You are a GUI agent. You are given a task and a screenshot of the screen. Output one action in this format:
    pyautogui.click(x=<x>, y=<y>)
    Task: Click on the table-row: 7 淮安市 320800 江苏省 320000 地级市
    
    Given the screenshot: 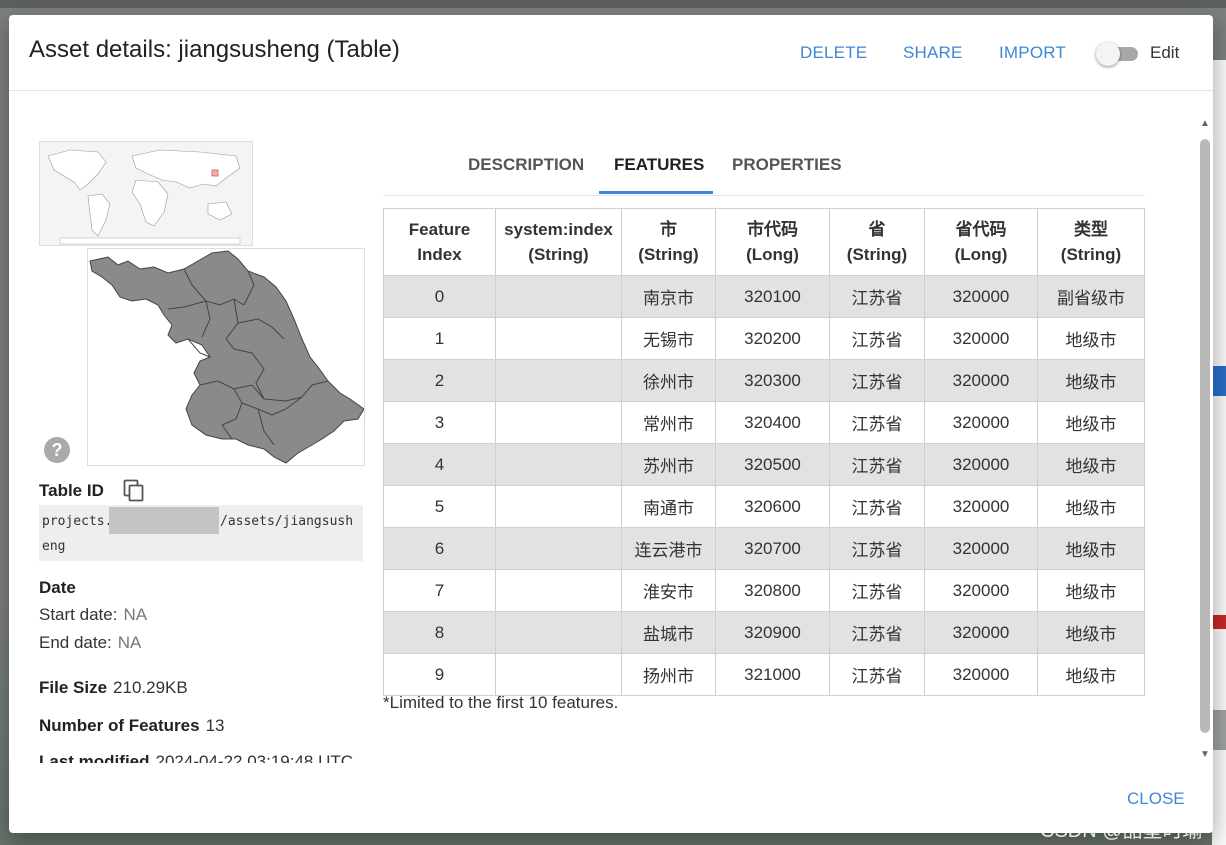 What is the action you would take?
    pyautogui.click(x=764, y=590)
    